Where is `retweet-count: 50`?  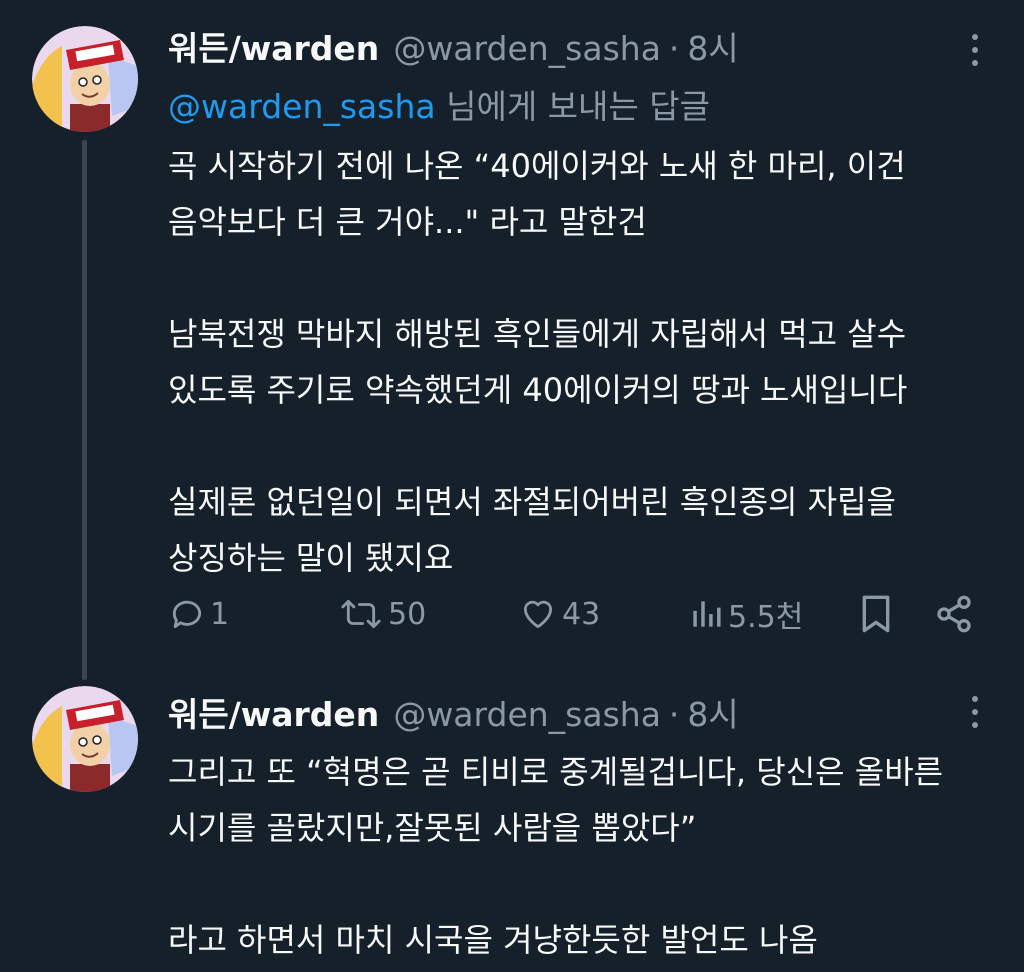 retweet-count: 50 is located at coordinates (407, 614).